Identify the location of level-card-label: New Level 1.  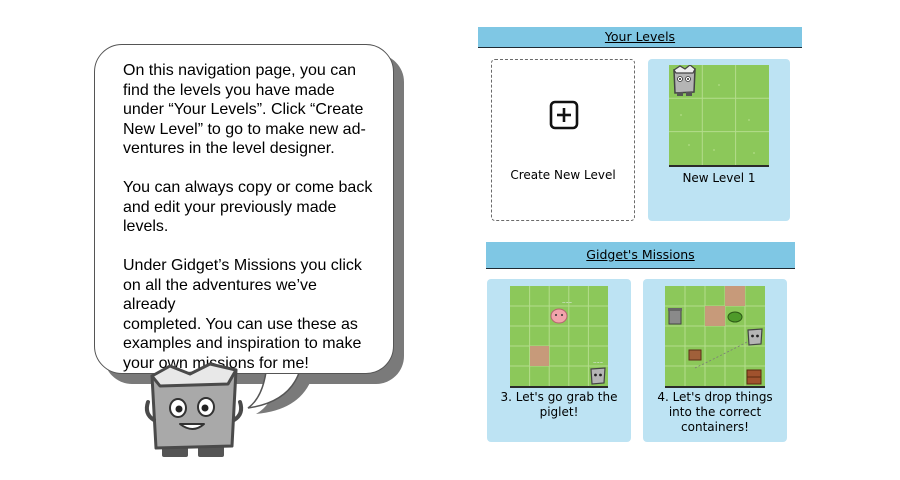
(719, 178).